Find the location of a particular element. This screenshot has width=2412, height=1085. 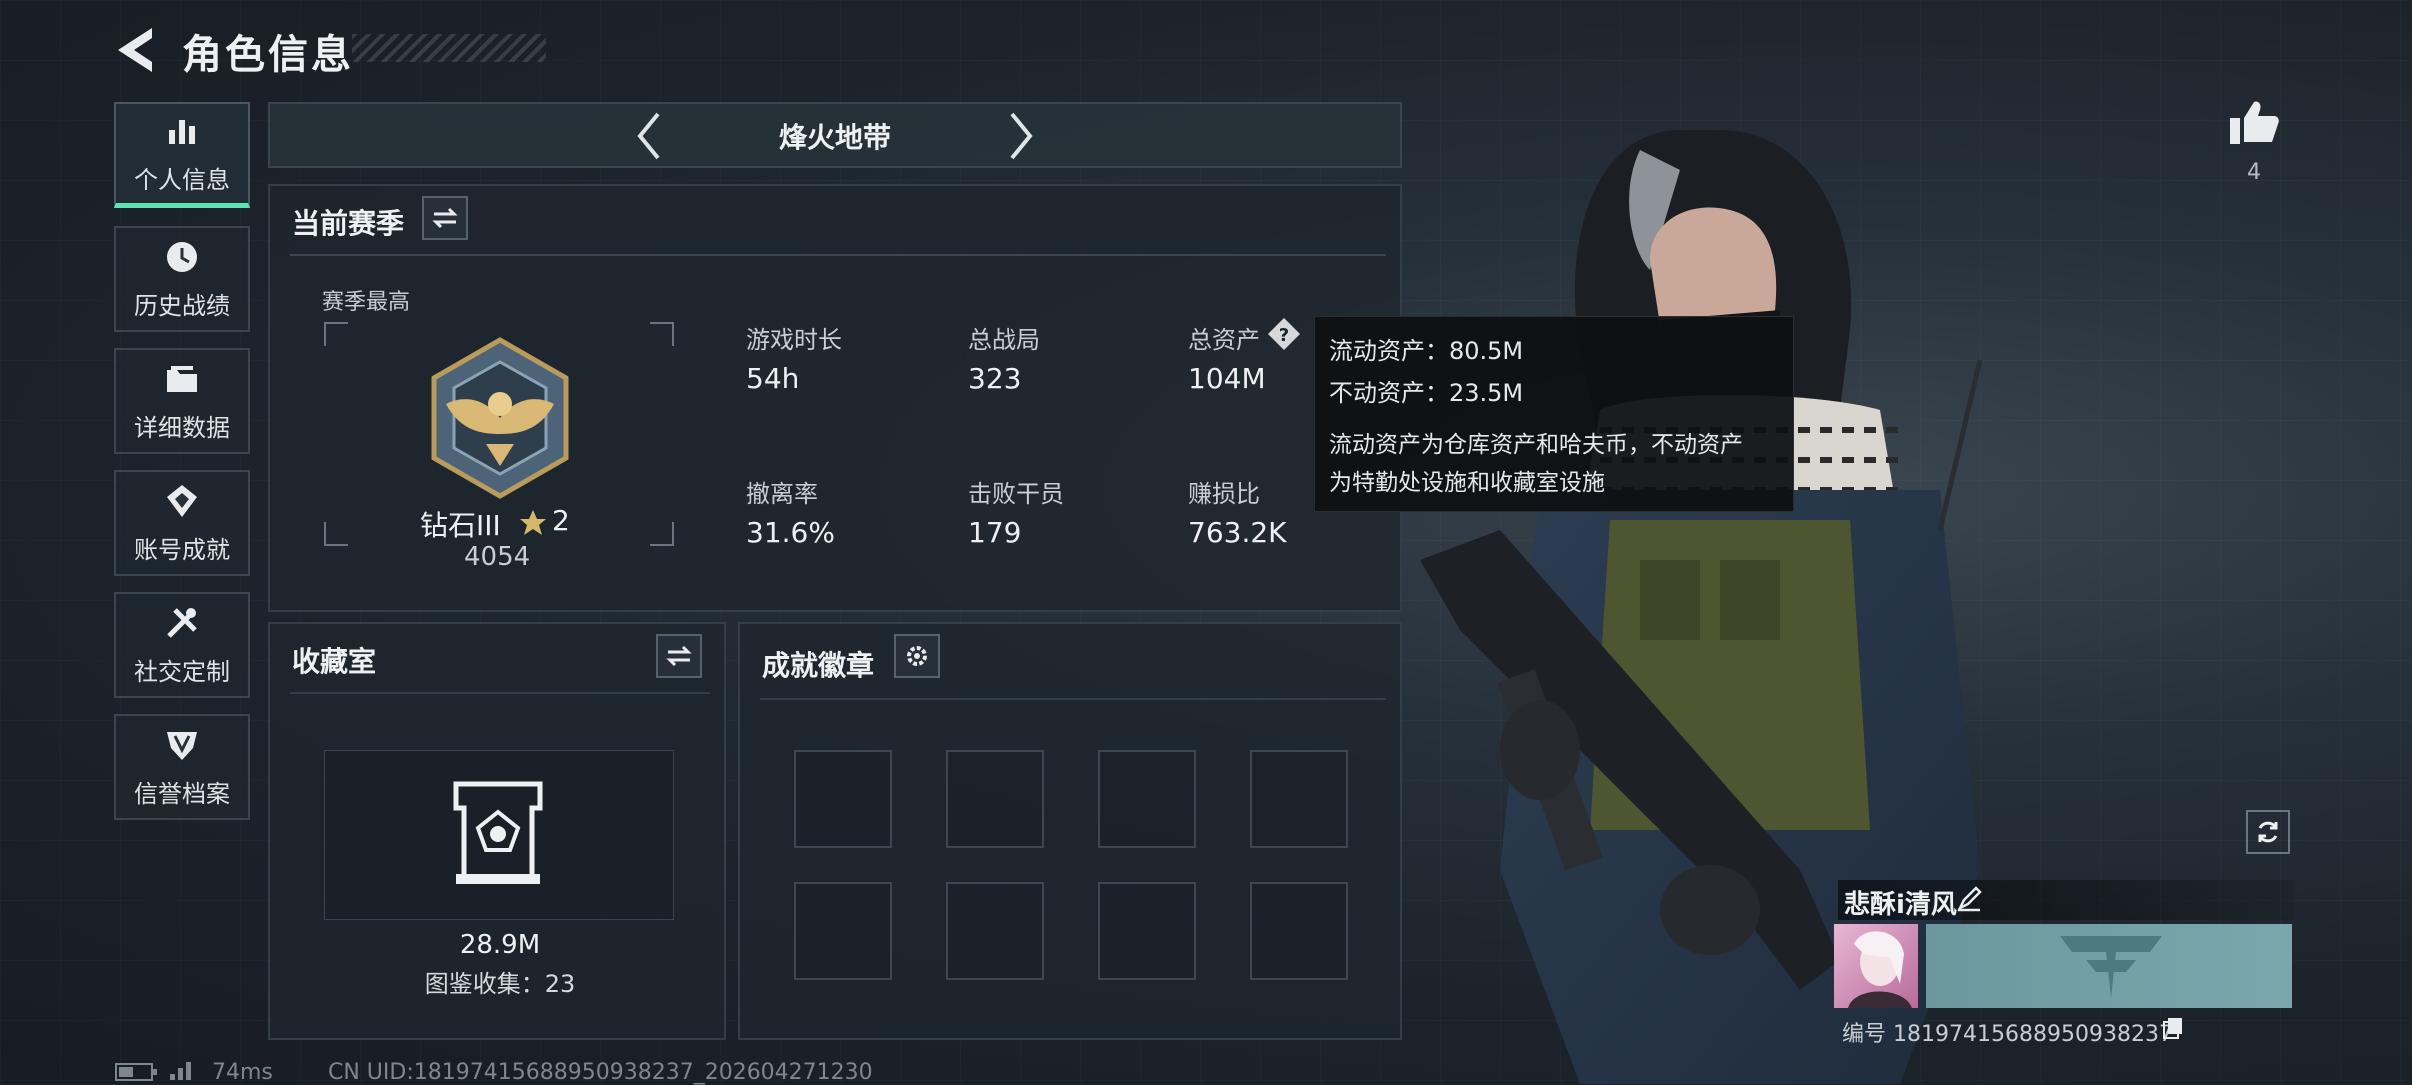

badges-title: 成就徽章 is located at coordinates (818, 665).